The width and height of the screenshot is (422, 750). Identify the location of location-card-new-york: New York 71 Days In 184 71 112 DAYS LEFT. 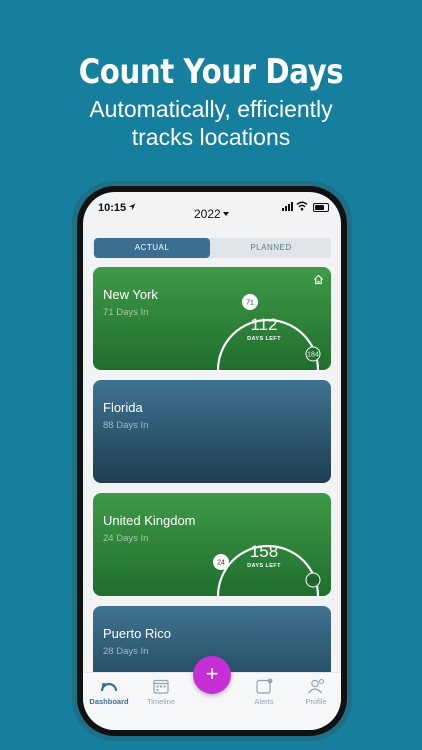
(212, 318).